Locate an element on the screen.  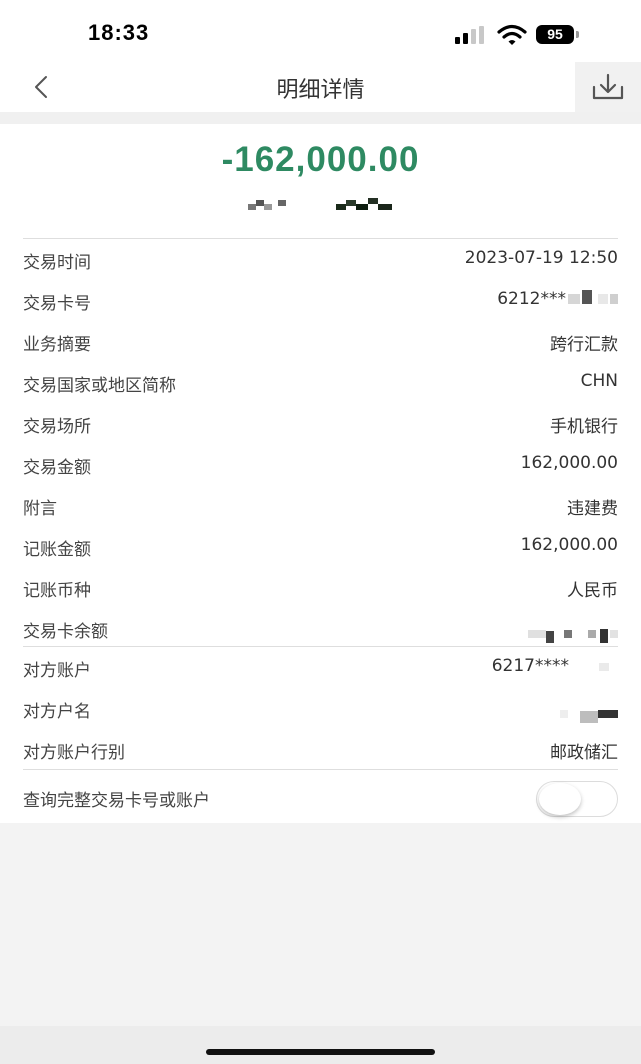
detail-row-card: 交易卡号 6212*** is located at coordinates (320, 301).